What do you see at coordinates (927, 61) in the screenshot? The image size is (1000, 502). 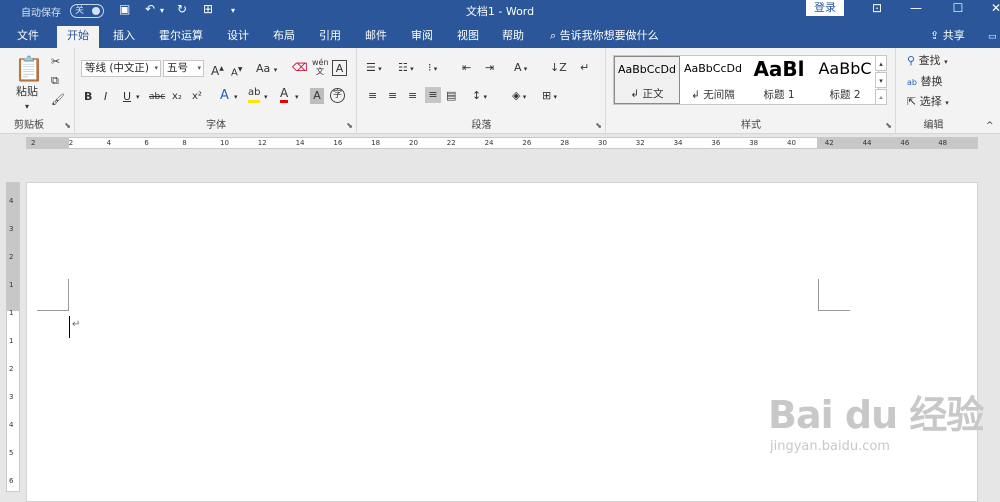 I see `find-button: ⚲ 查找 ▾` at bounding box center [927, 61].